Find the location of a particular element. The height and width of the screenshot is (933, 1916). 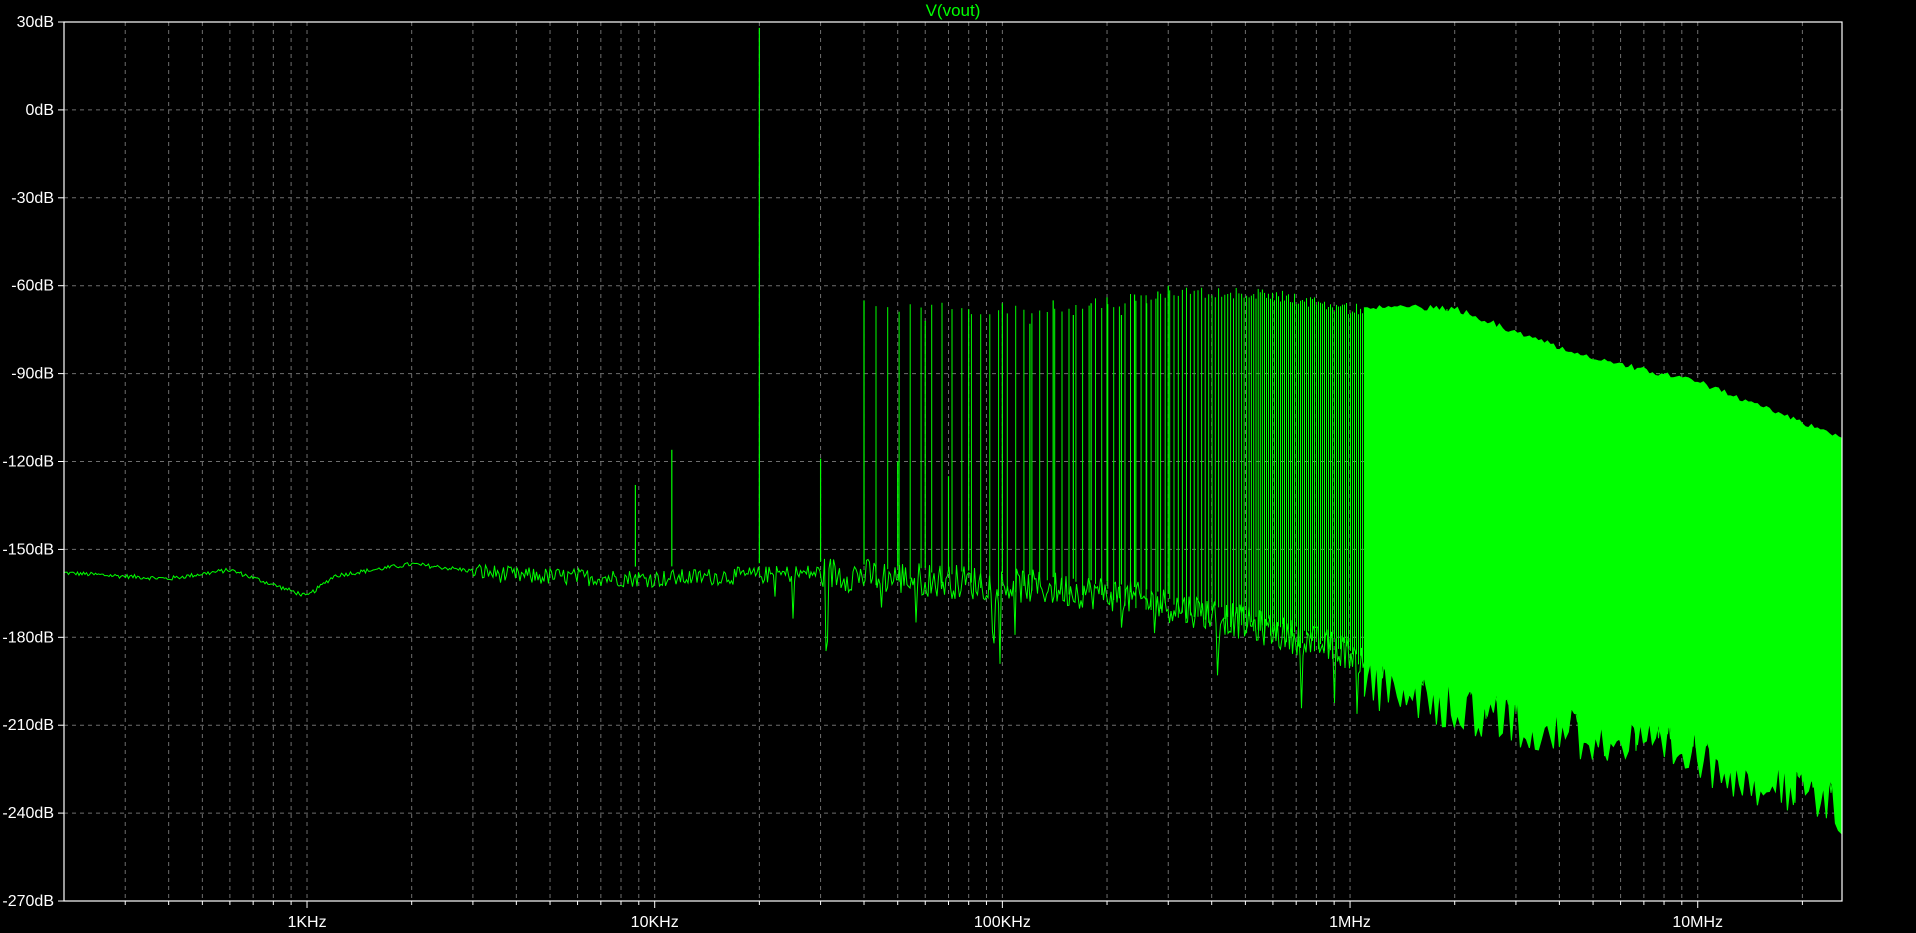

chart-title: V(vout) is located at coordinates (953, 10).